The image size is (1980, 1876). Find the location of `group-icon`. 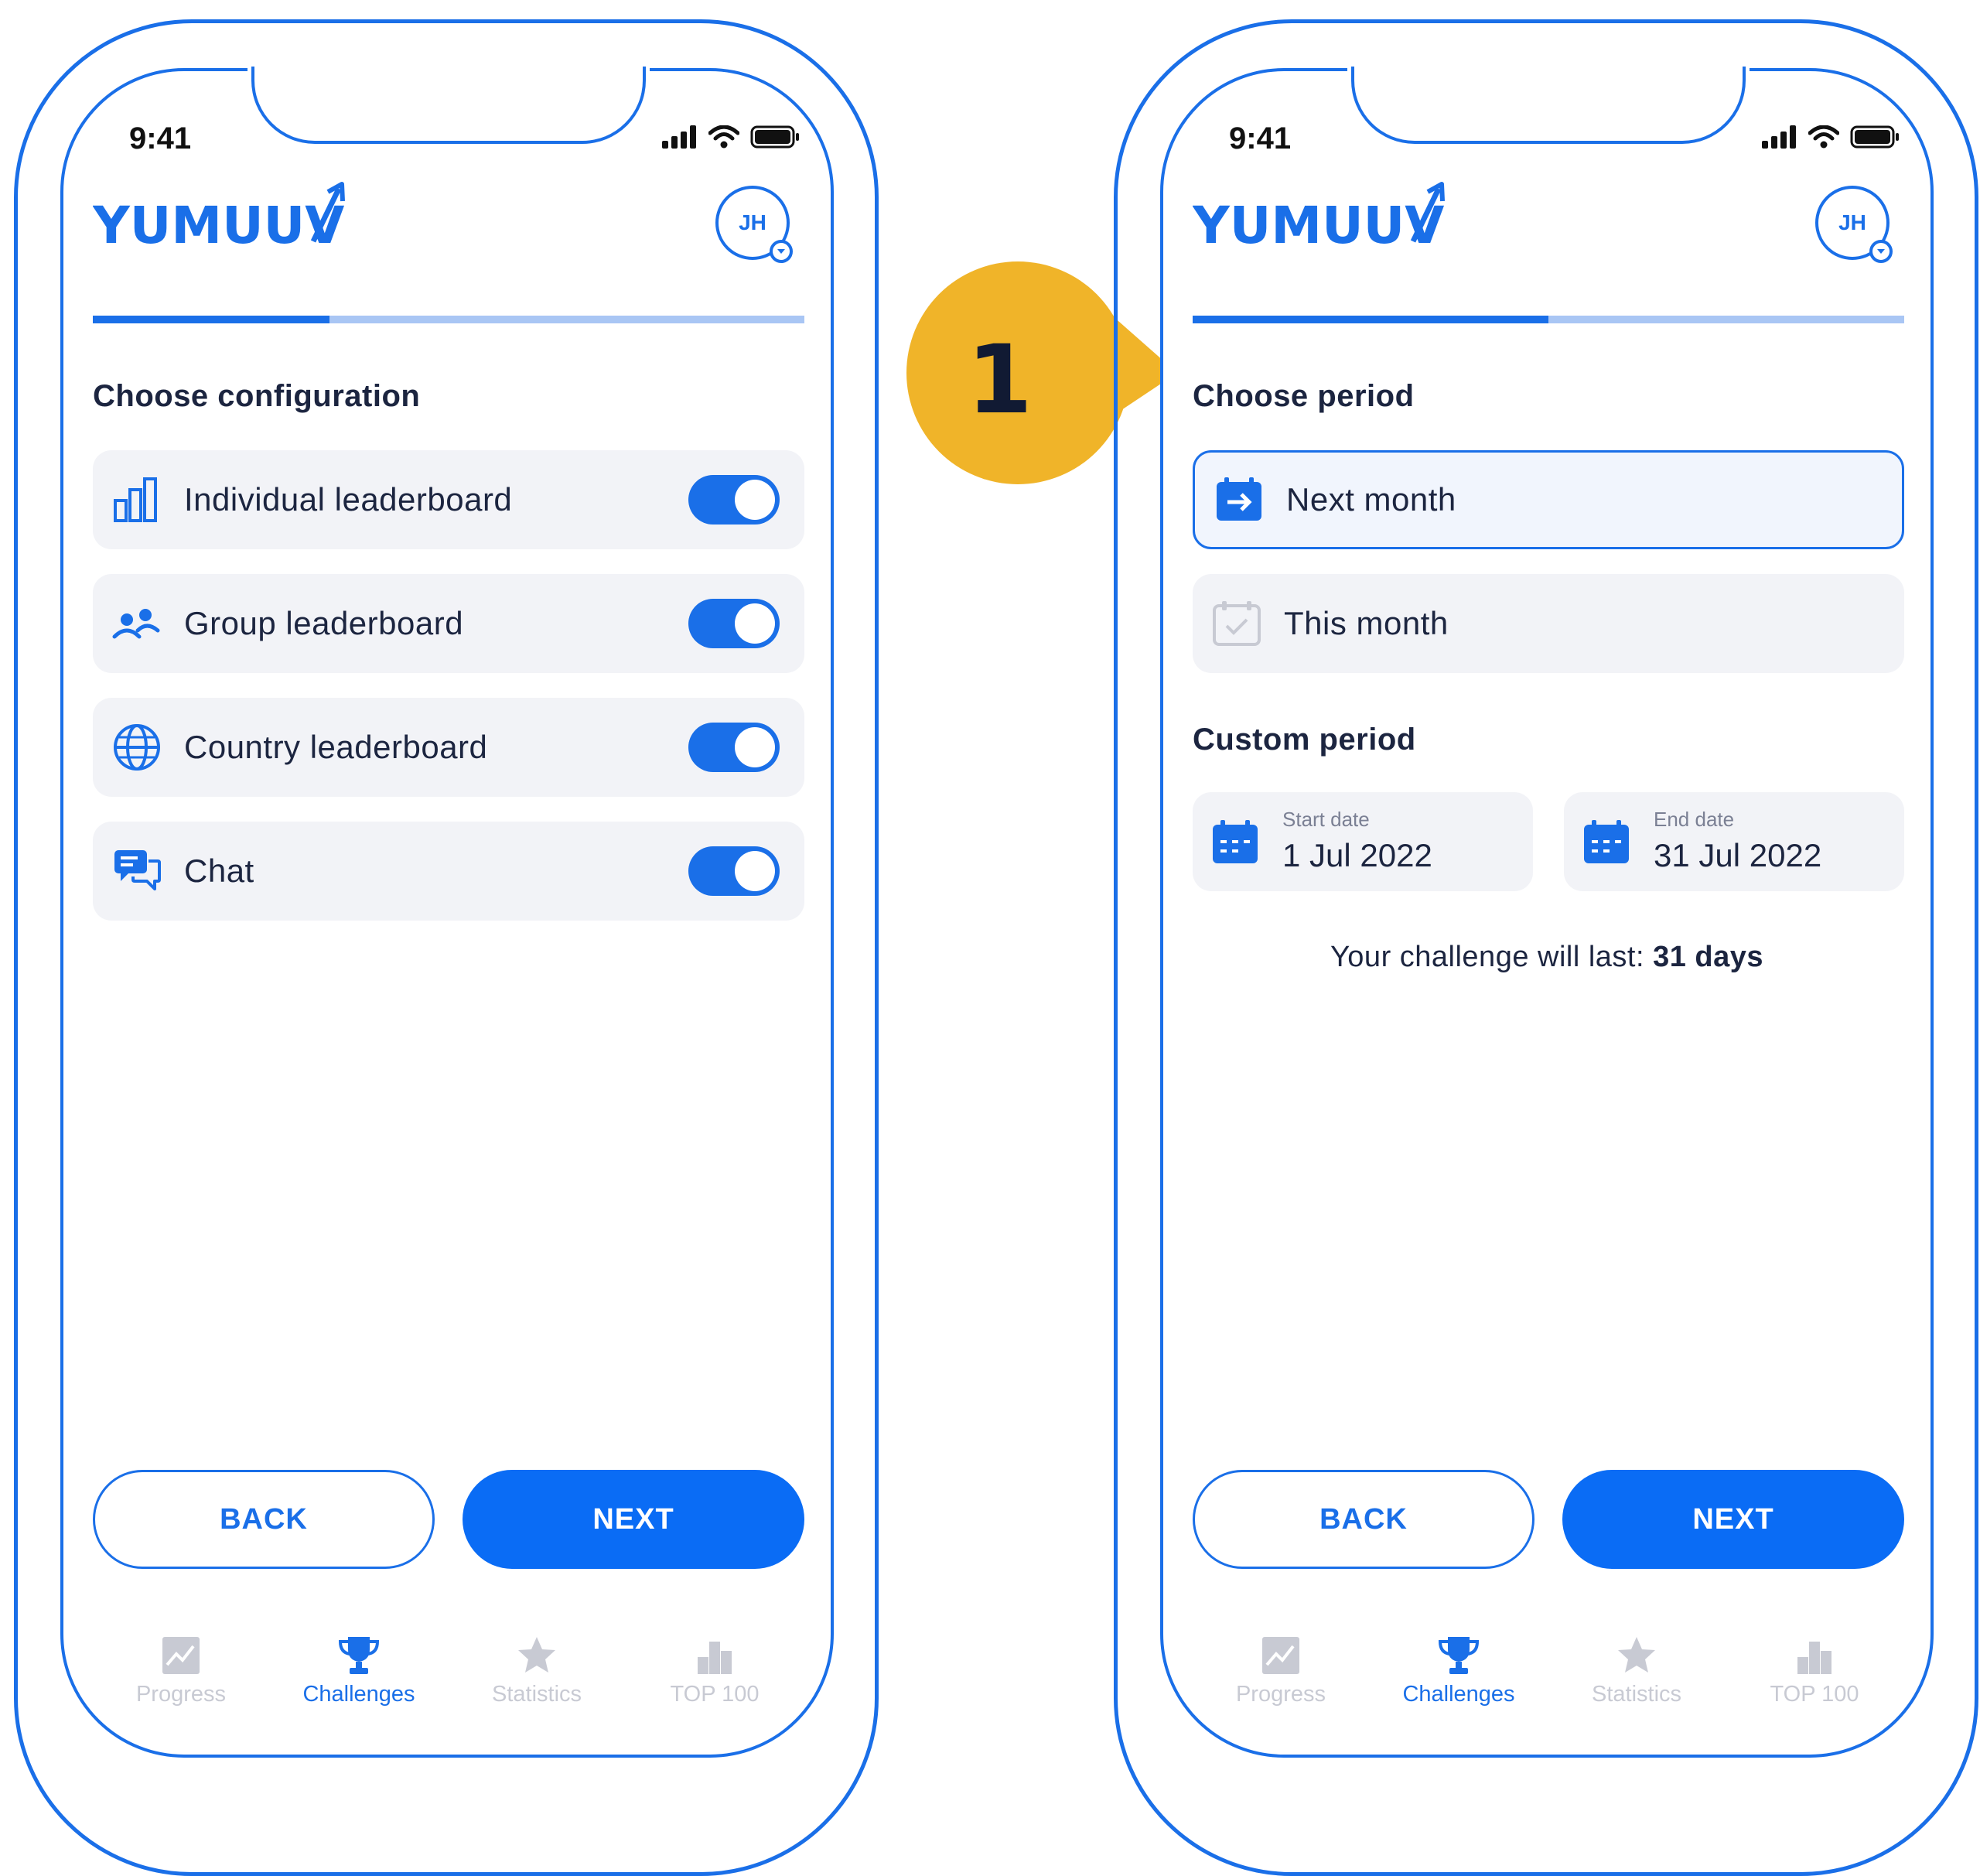

group-icon is located at coordinates (136, 624).